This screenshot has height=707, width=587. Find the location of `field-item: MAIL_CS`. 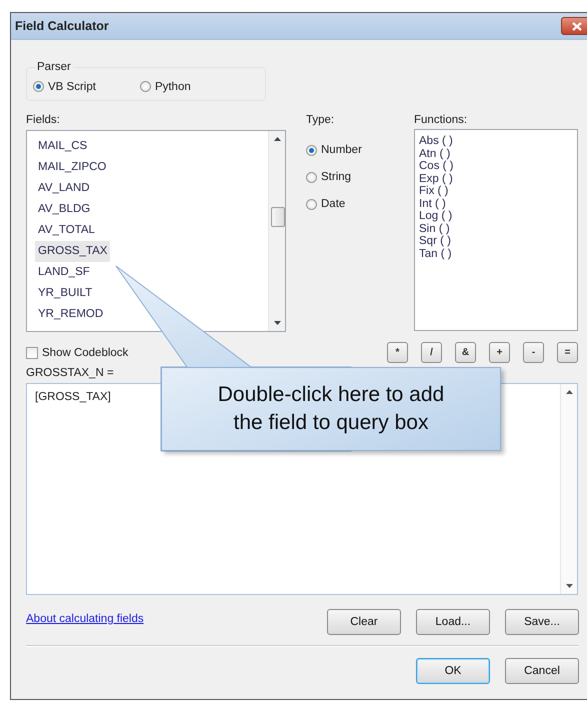

field-item: MAIL_CS is located at coordinates (62, 146).